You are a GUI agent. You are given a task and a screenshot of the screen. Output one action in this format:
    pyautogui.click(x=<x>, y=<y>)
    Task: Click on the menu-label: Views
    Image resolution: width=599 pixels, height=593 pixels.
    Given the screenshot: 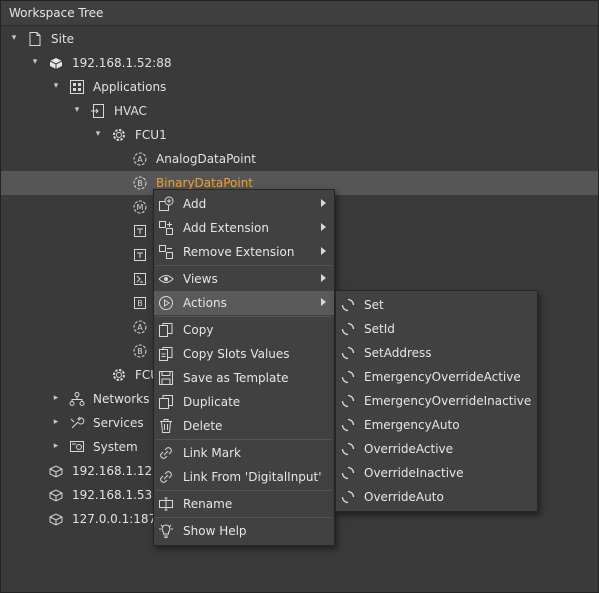 What is the action you would take?
    pyautogui.click(x=200, y=279)
    